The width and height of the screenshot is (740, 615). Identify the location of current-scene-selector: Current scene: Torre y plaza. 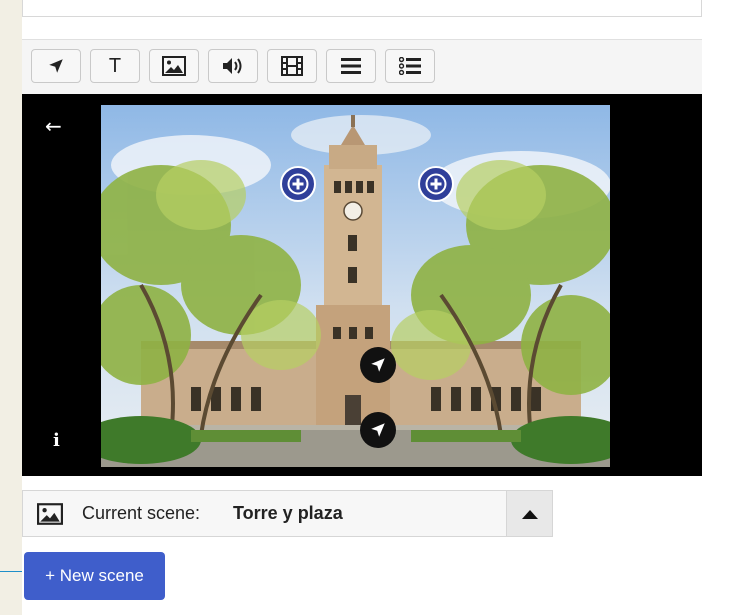
(287, 513).